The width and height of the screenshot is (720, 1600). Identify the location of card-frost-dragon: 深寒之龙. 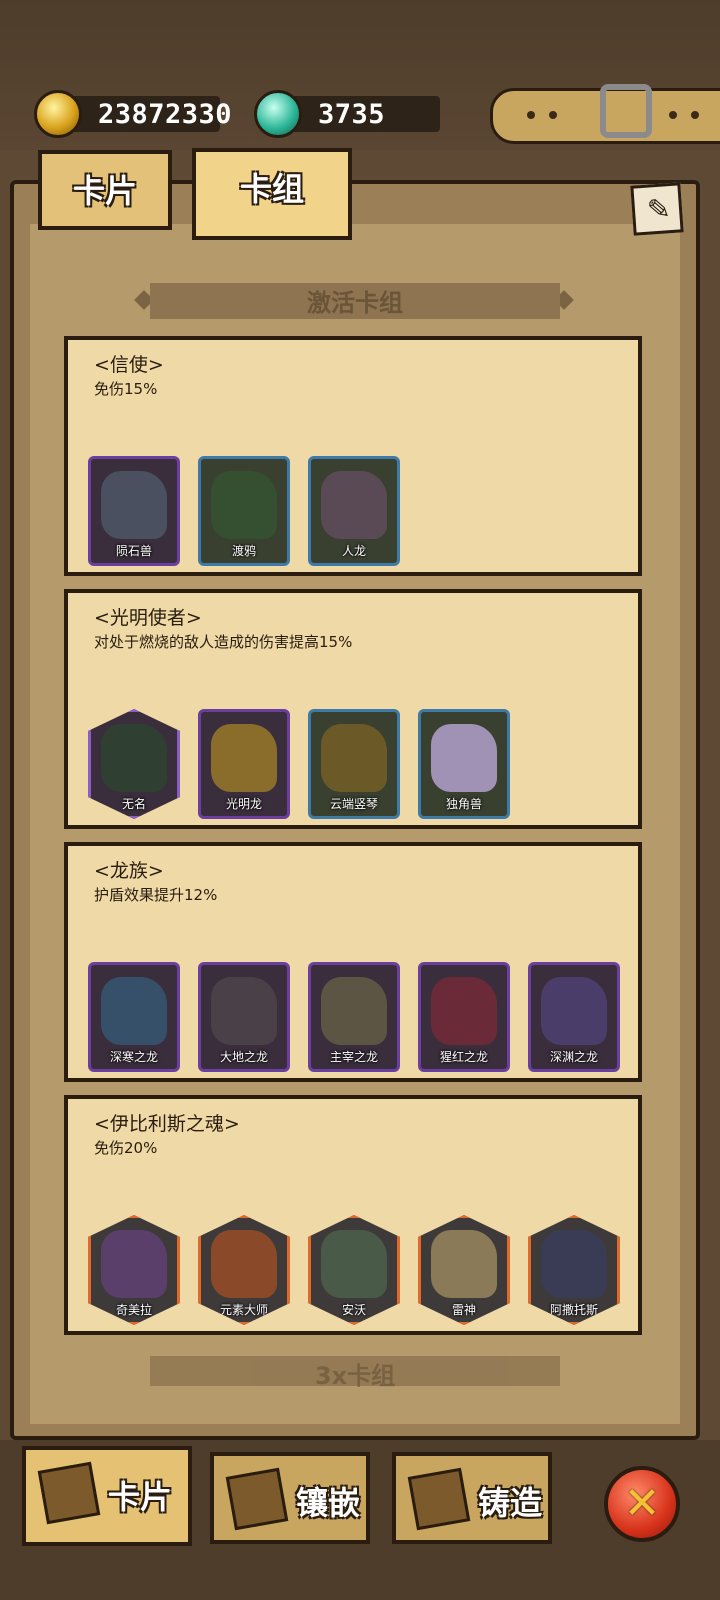
(134, 1017).